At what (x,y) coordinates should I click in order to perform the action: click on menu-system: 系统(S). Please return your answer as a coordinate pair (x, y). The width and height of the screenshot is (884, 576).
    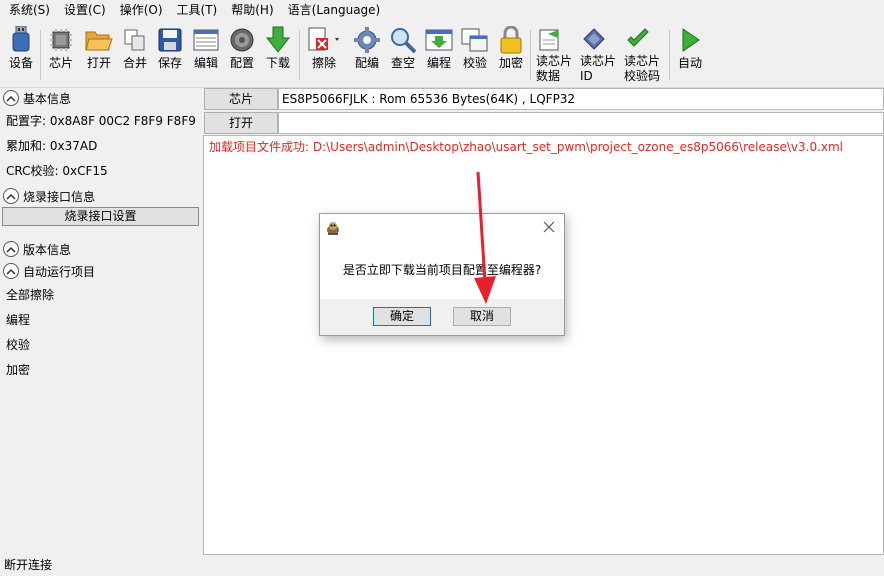
    Looking at the image, I should click on (29, 10).